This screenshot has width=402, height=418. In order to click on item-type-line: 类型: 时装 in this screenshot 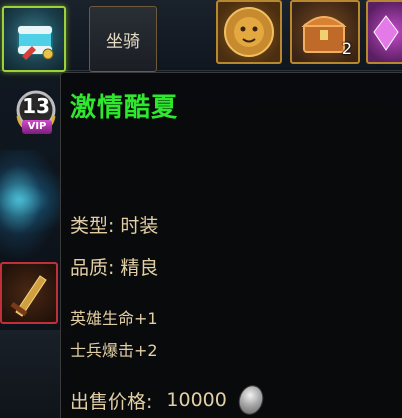, I will do `click(114, 224)`.